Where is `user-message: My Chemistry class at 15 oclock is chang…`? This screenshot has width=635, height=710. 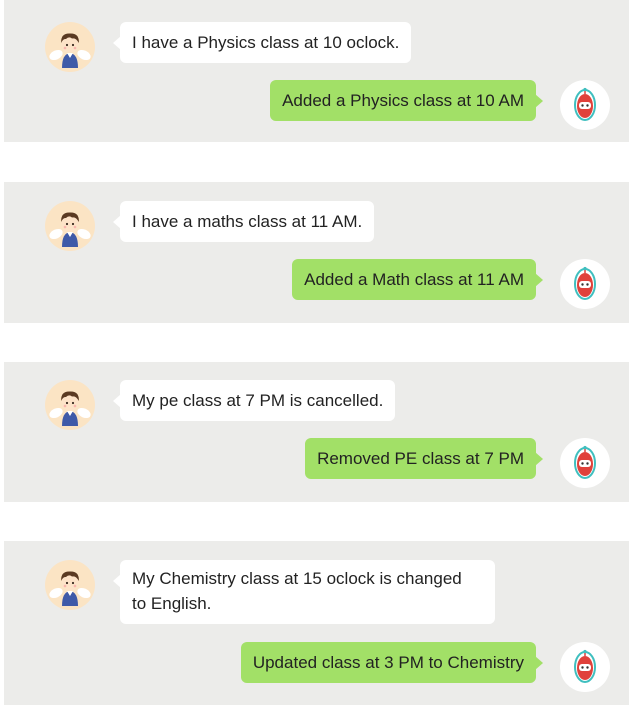 user-message: My Chemistry class at 15 oclock is chang… is located at coordinates (304, 592).